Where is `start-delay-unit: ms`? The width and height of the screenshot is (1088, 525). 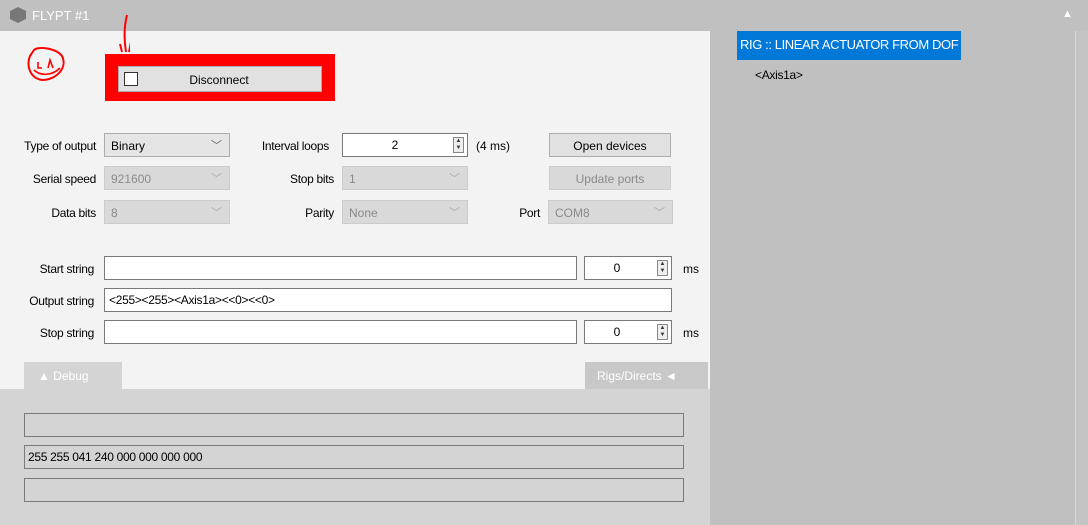 start-delay-unit: ms is located at coordinates (691, 269).